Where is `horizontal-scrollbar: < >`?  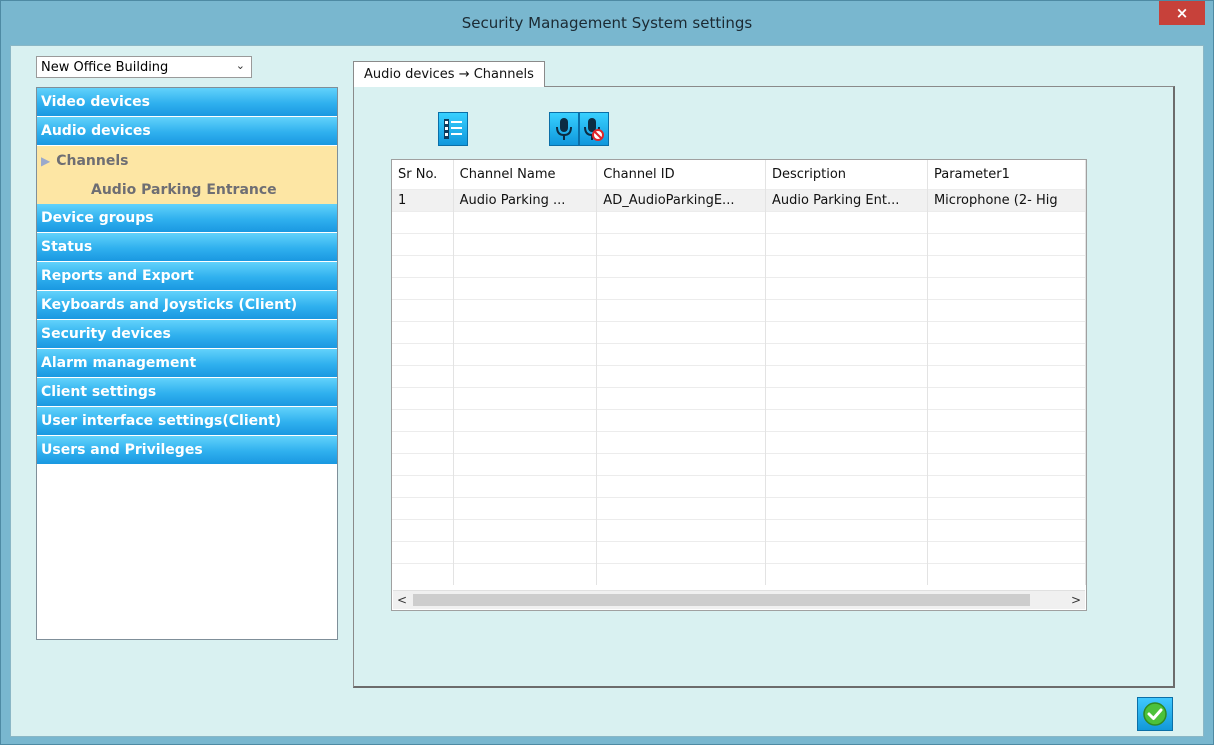
horizontal-scrollbar: < > is located at coordinates (739, 599).